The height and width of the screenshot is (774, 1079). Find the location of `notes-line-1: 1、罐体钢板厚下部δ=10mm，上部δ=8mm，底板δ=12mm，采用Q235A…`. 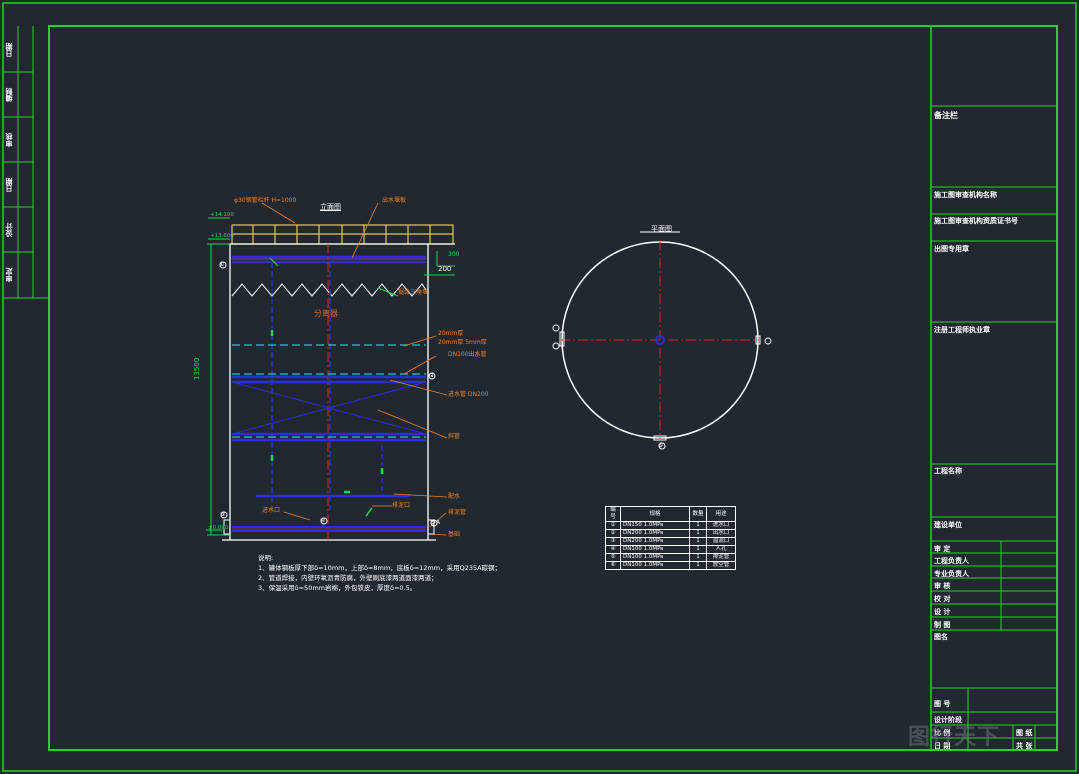

notes-line-1: 1、罐体钢板厚下部δ=10mm，上部δ=8mm，底板δ=12mm，采用Q235A… is located at coordinates (380, 568).